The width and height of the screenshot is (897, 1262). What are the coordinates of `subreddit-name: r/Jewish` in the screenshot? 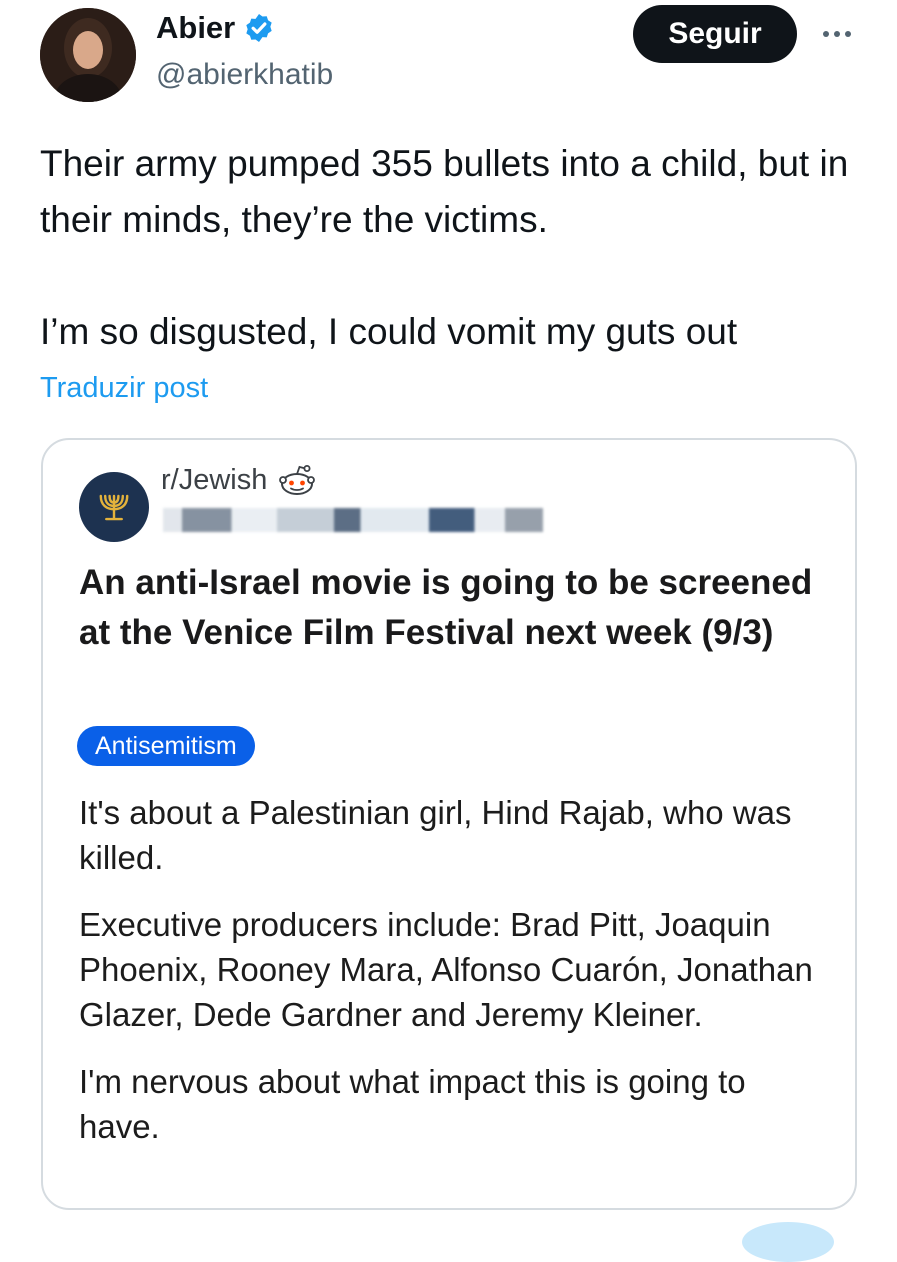 It's located at (214, 480).